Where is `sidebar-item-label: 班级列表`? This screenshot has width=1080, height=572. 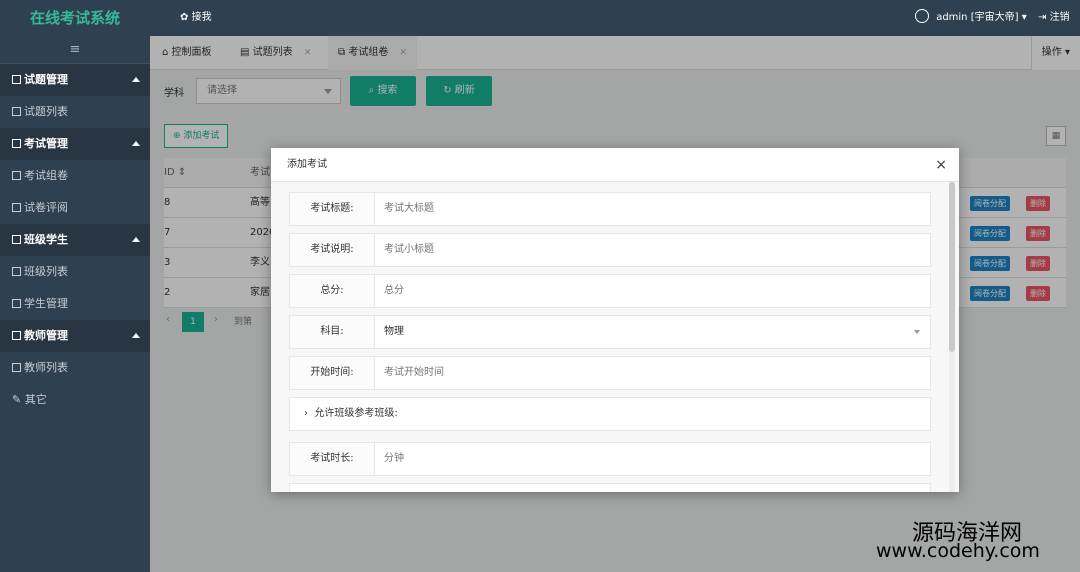 sidebar-item-label: 班级列表 is located at coordinates (46, 271).